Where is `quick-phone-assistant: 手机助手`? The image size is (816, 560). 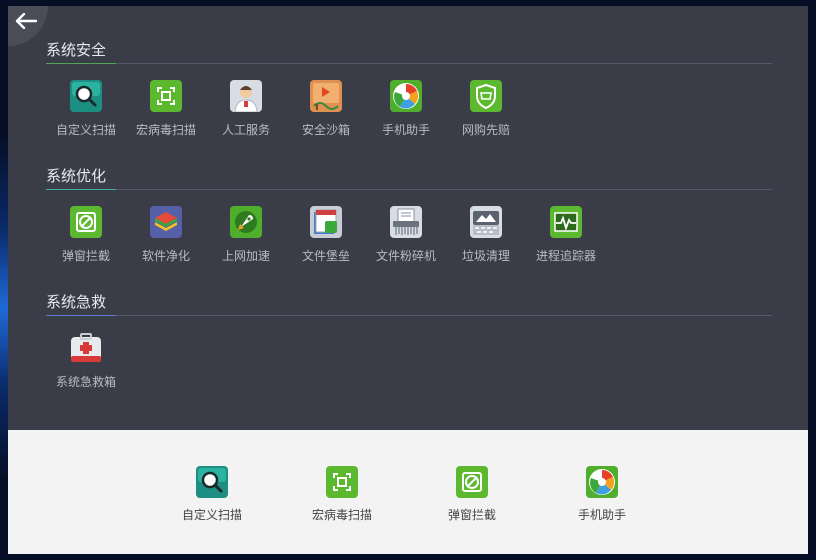
quick-phone-assistant: 手机助手 is located at coordinates (602, 494).